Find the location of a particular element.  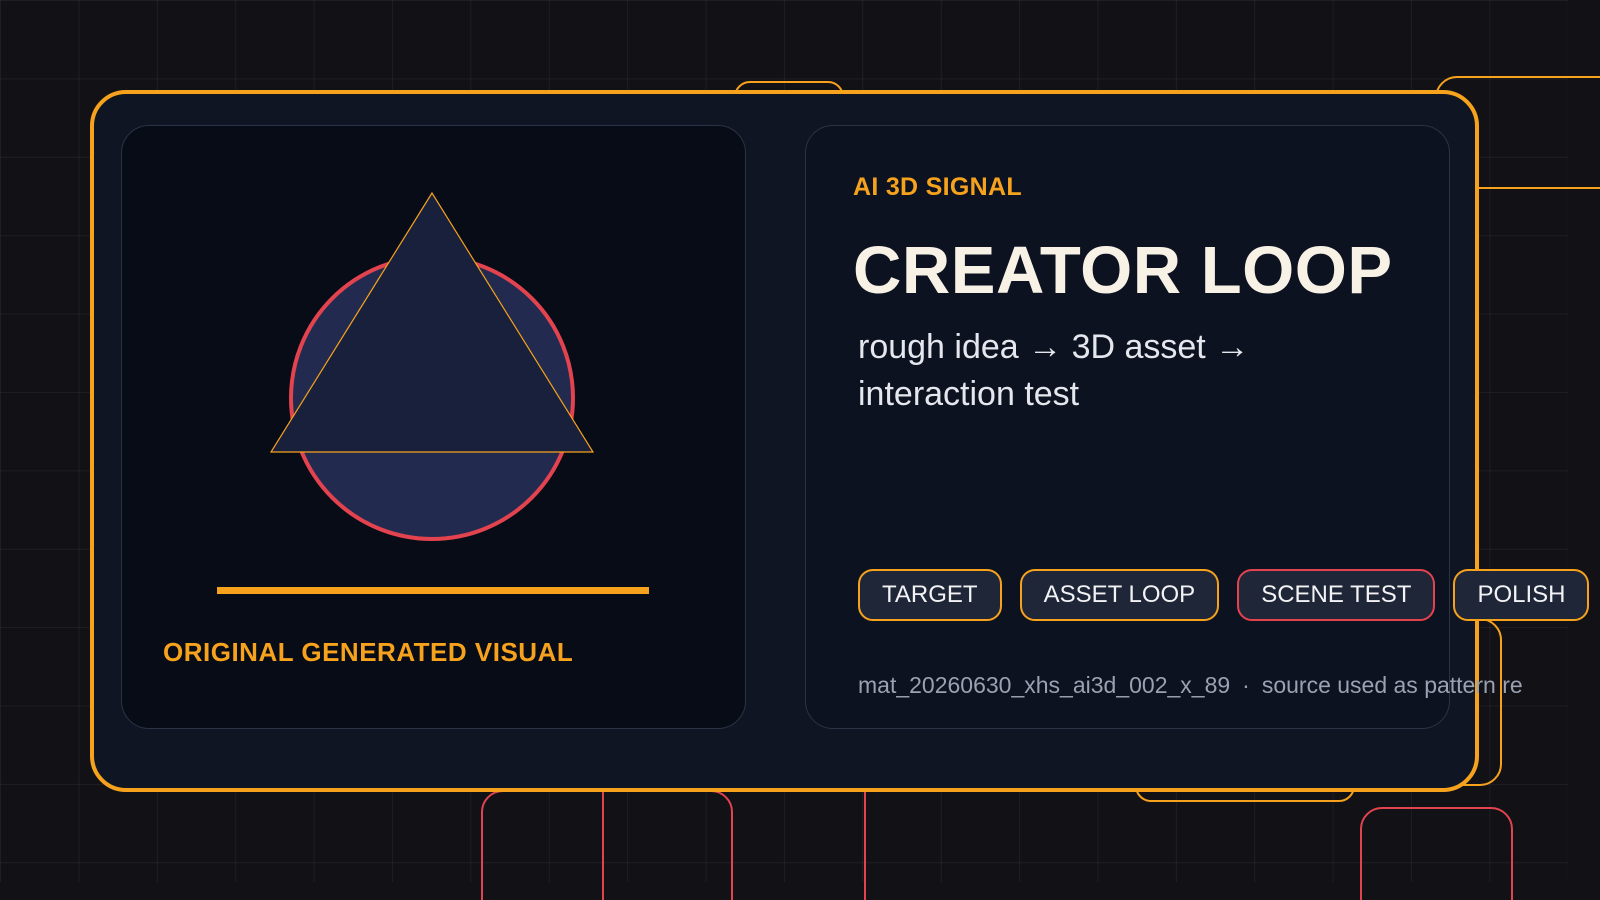

chip-polish: POLISH is located at coordinates (1521, 595).